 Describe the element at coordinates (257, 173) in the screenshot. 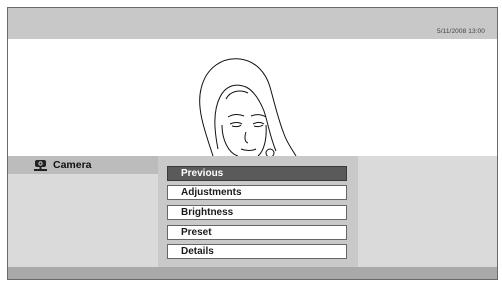

I see `menu-item-previous: Previous` at that location.